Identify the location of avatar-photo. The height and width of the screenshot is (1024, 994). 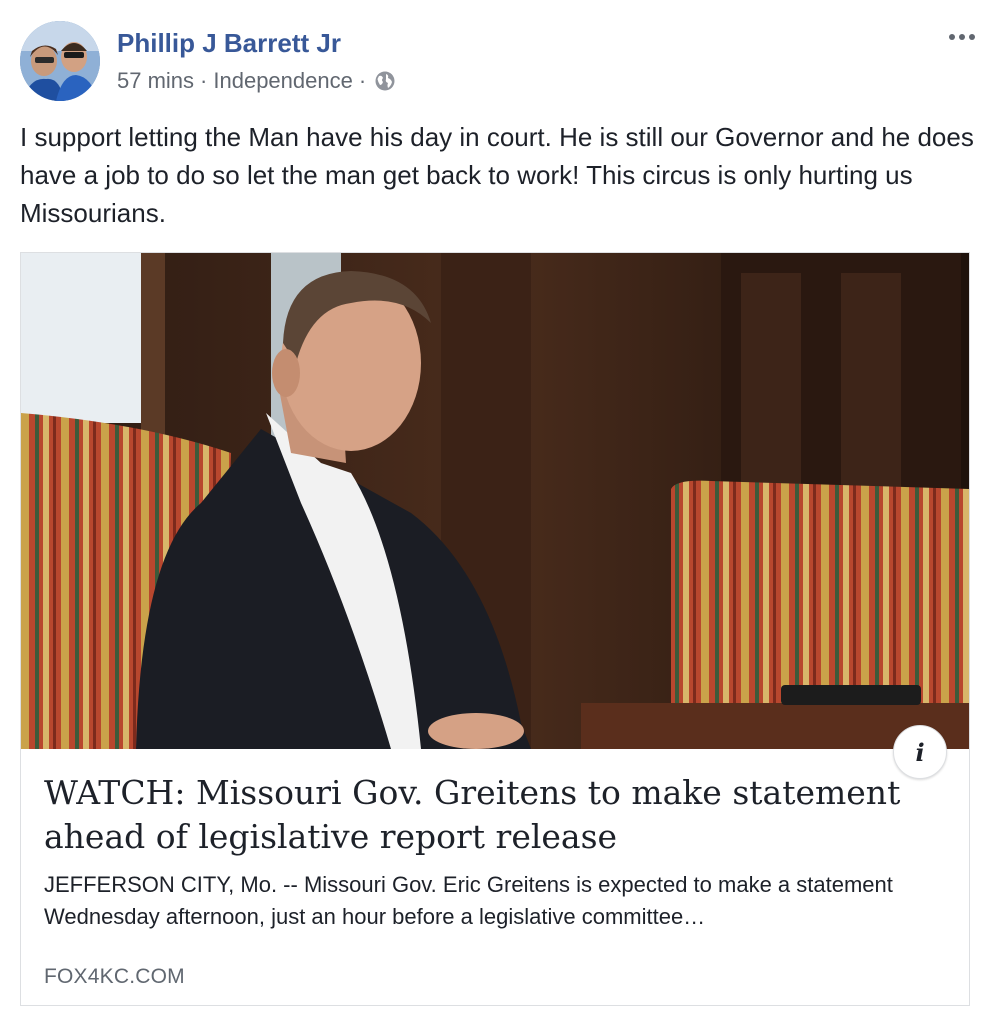
(60, 61).